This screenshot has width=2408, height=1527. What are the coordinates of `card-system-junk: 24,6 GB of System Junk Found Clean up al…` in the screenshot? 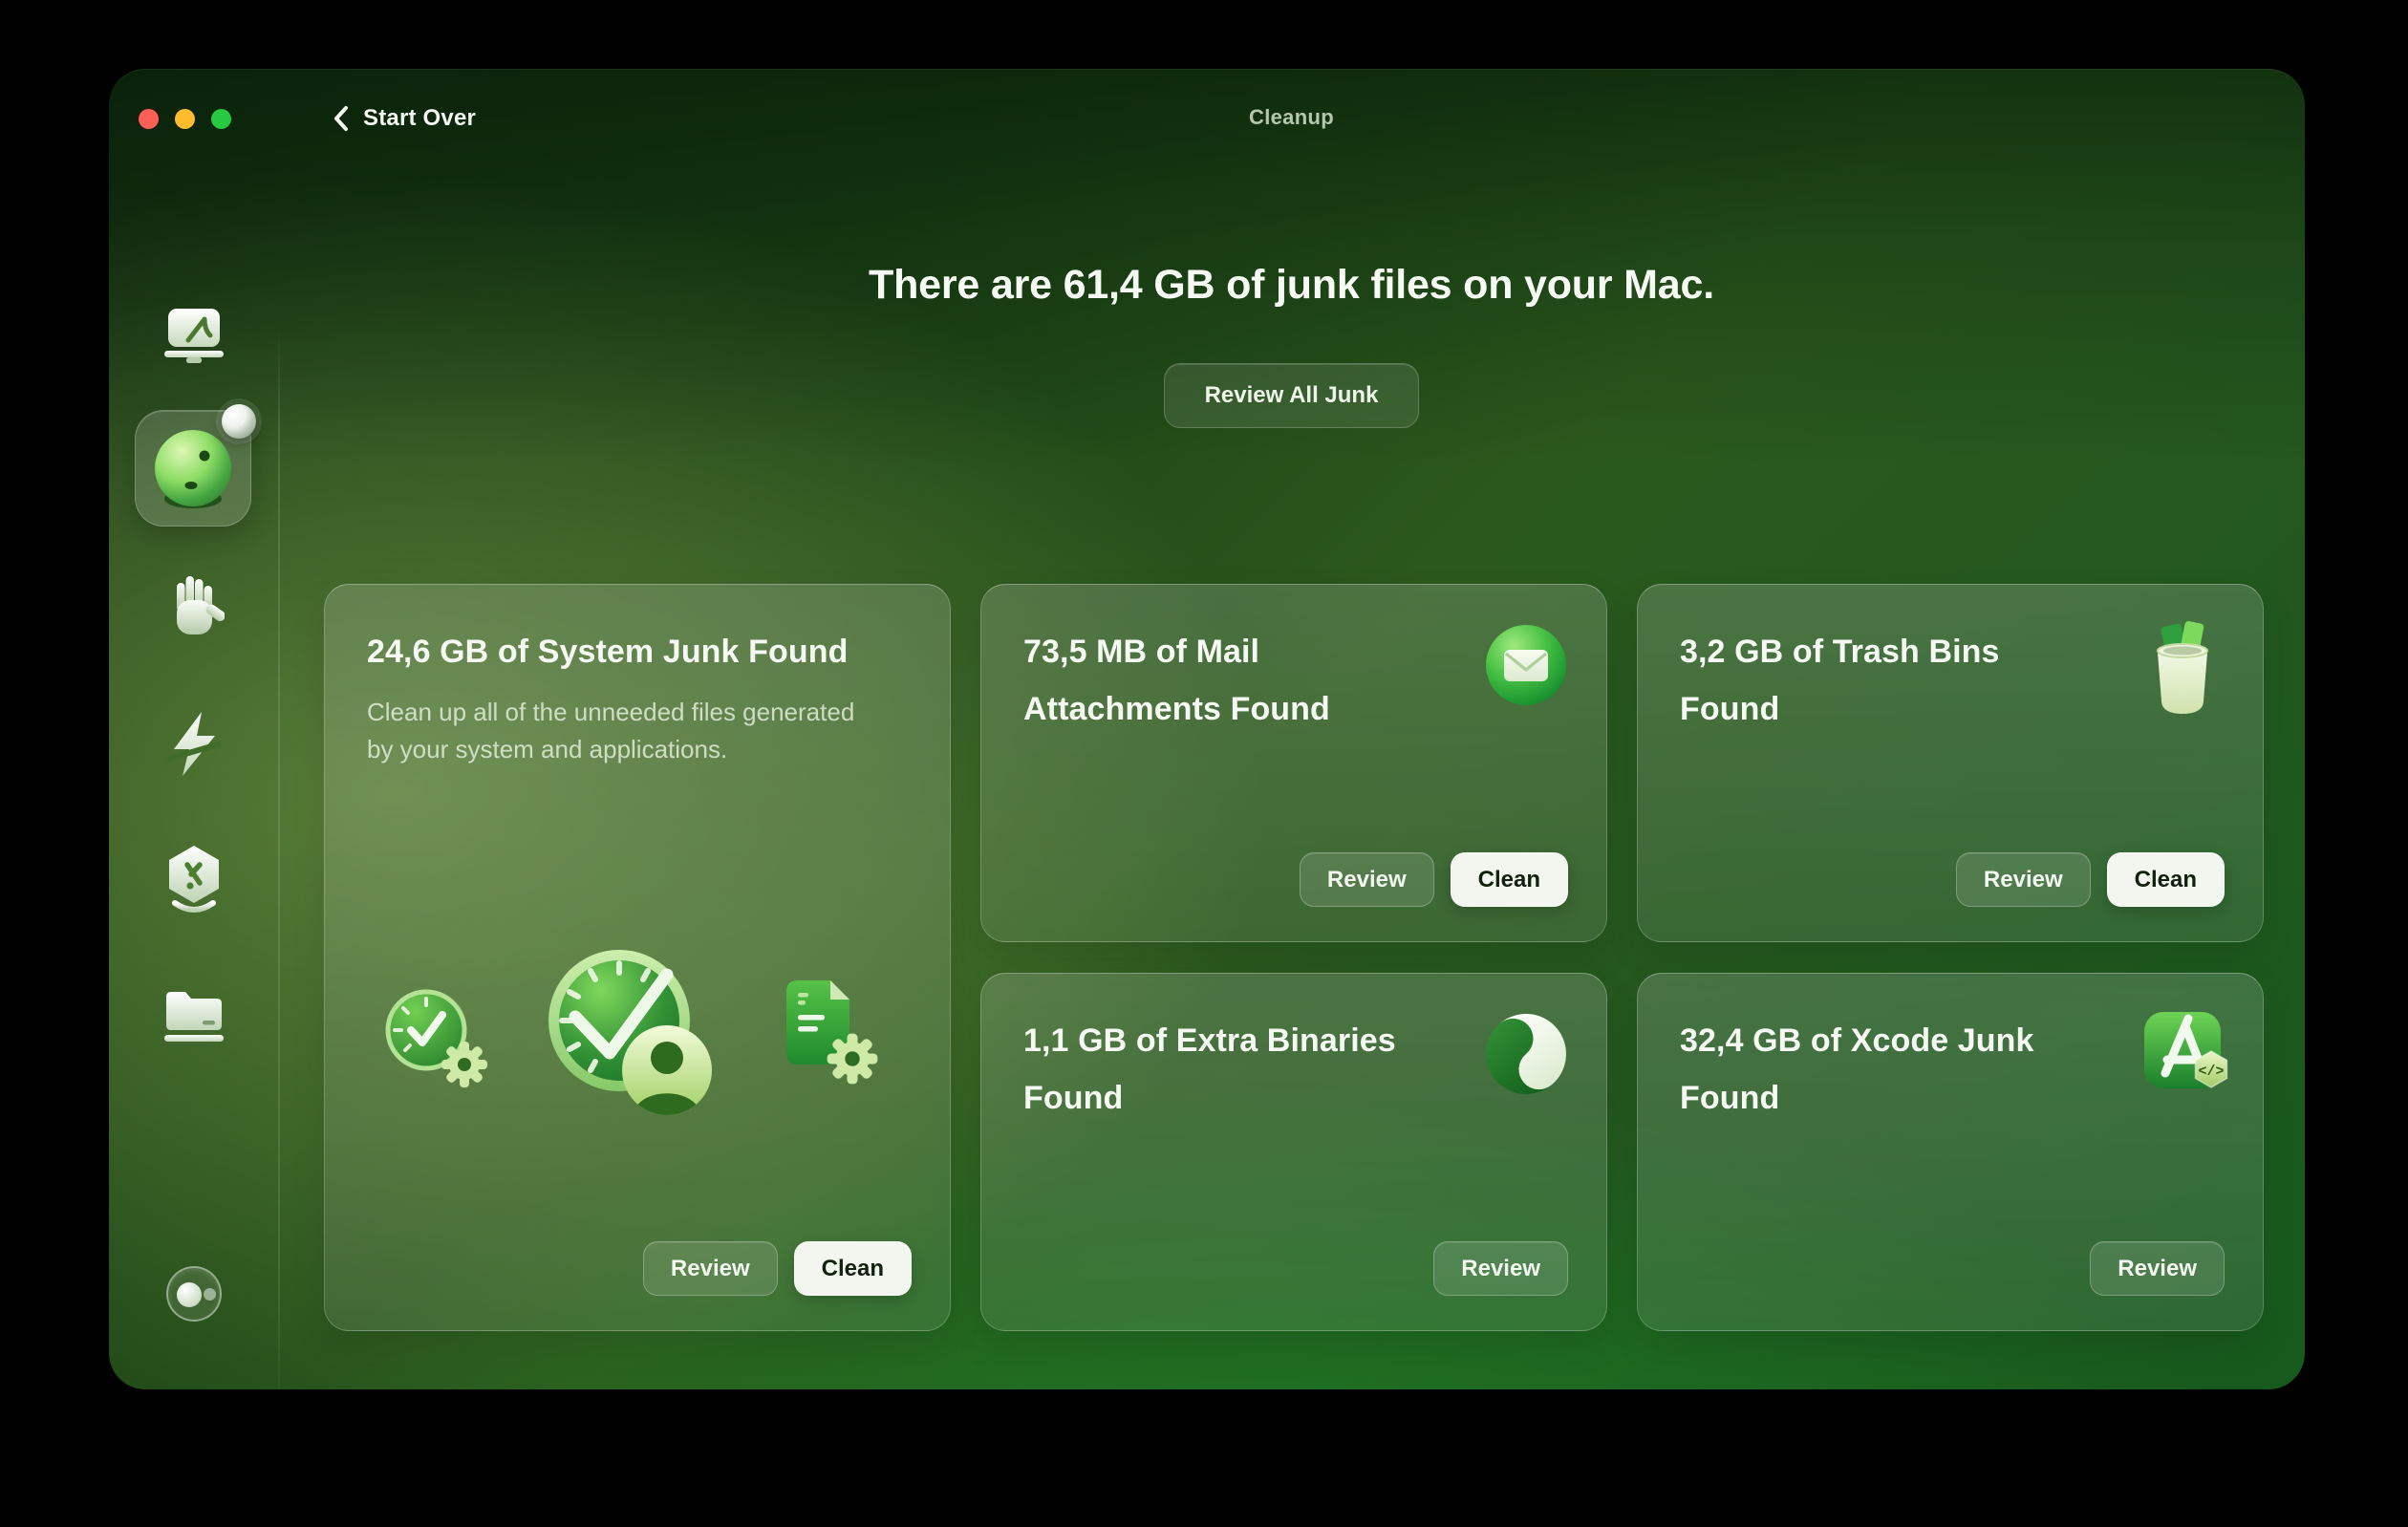 It's located at (638, 958).